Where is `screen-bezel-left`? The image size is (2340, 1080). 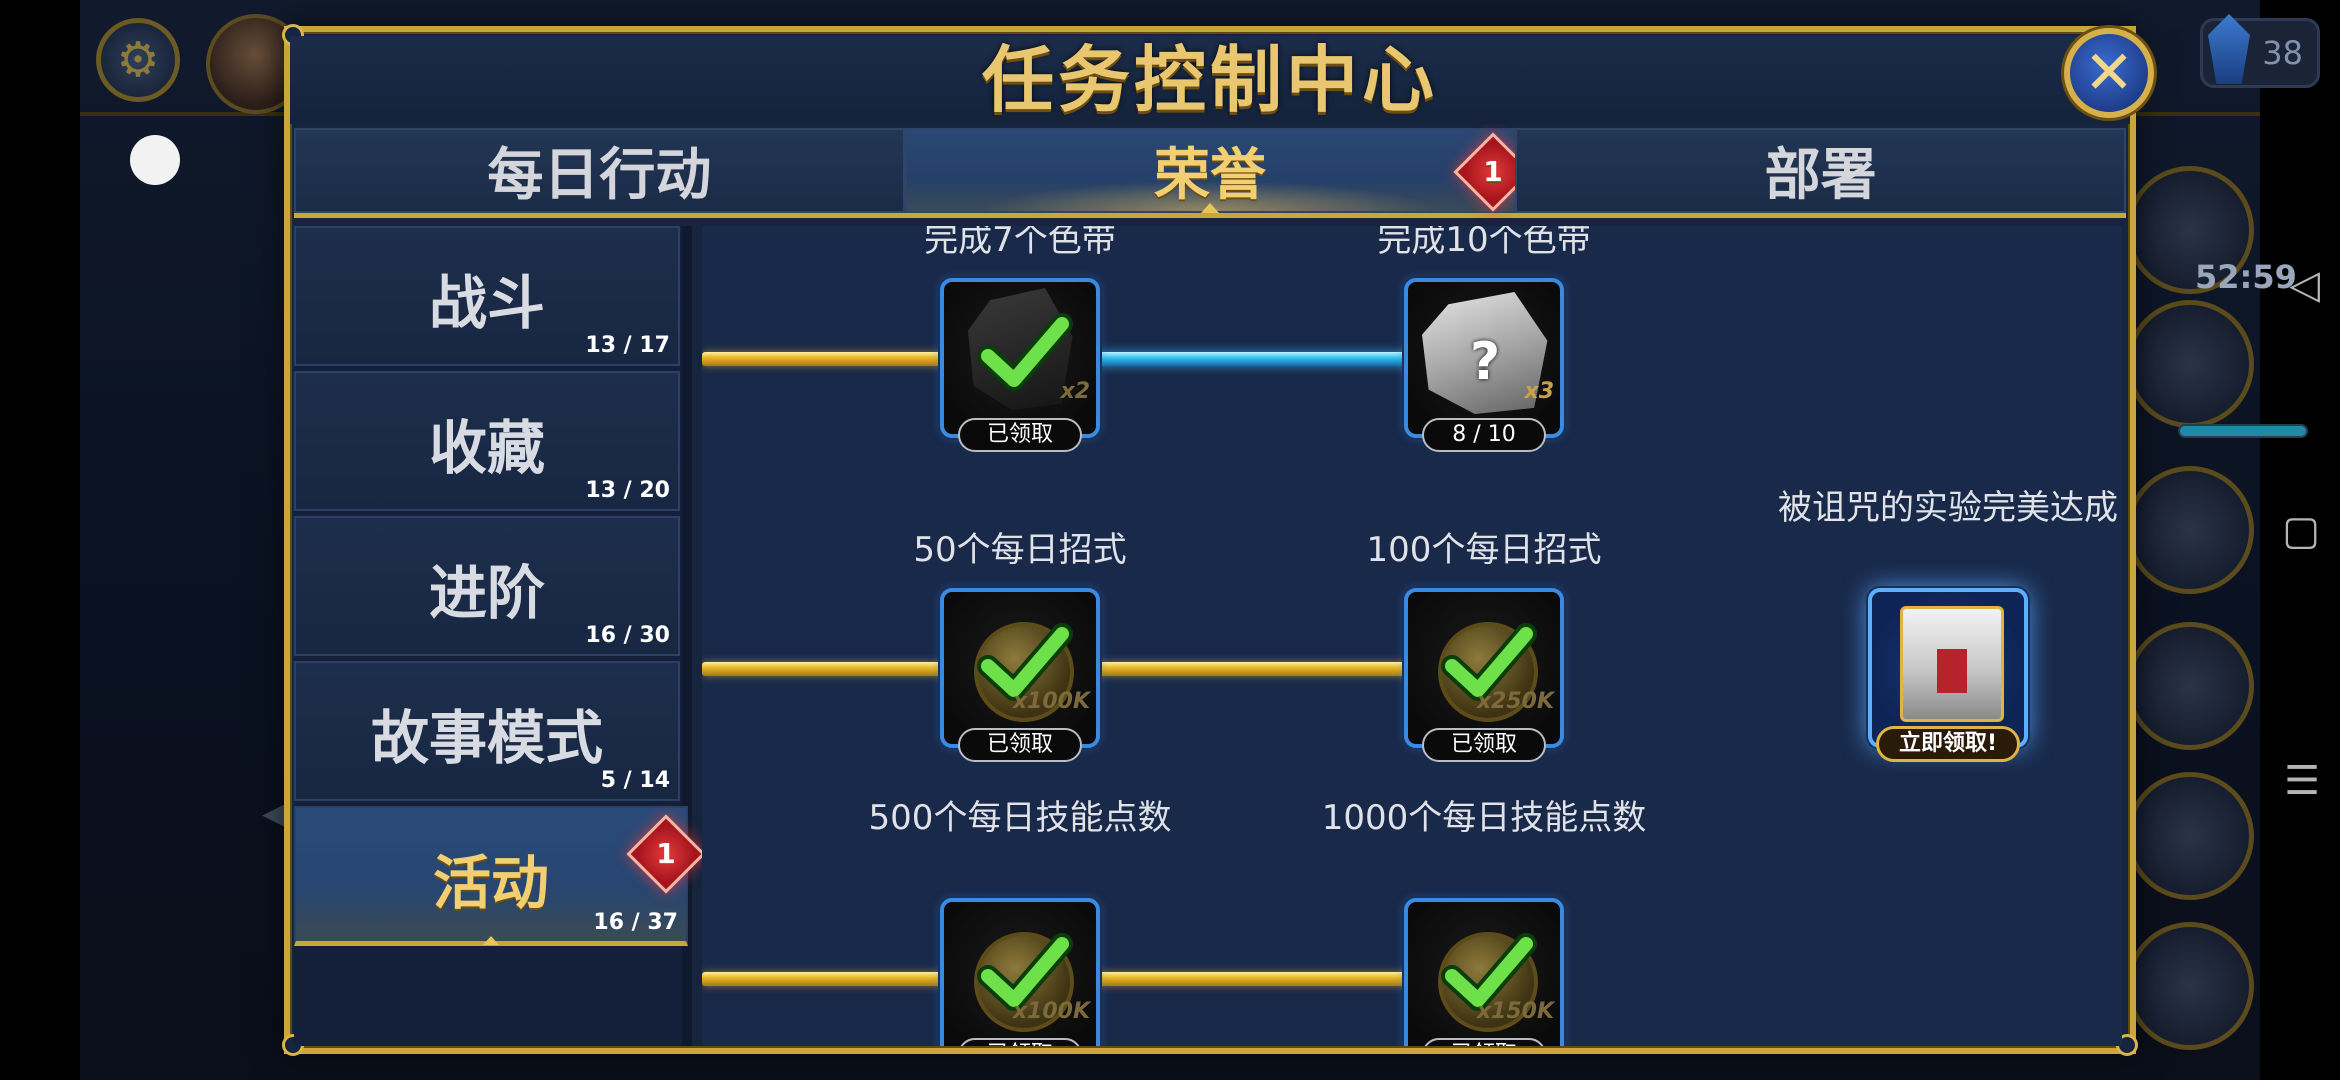 screen-bezel-left is located at coordinates (40, 540).